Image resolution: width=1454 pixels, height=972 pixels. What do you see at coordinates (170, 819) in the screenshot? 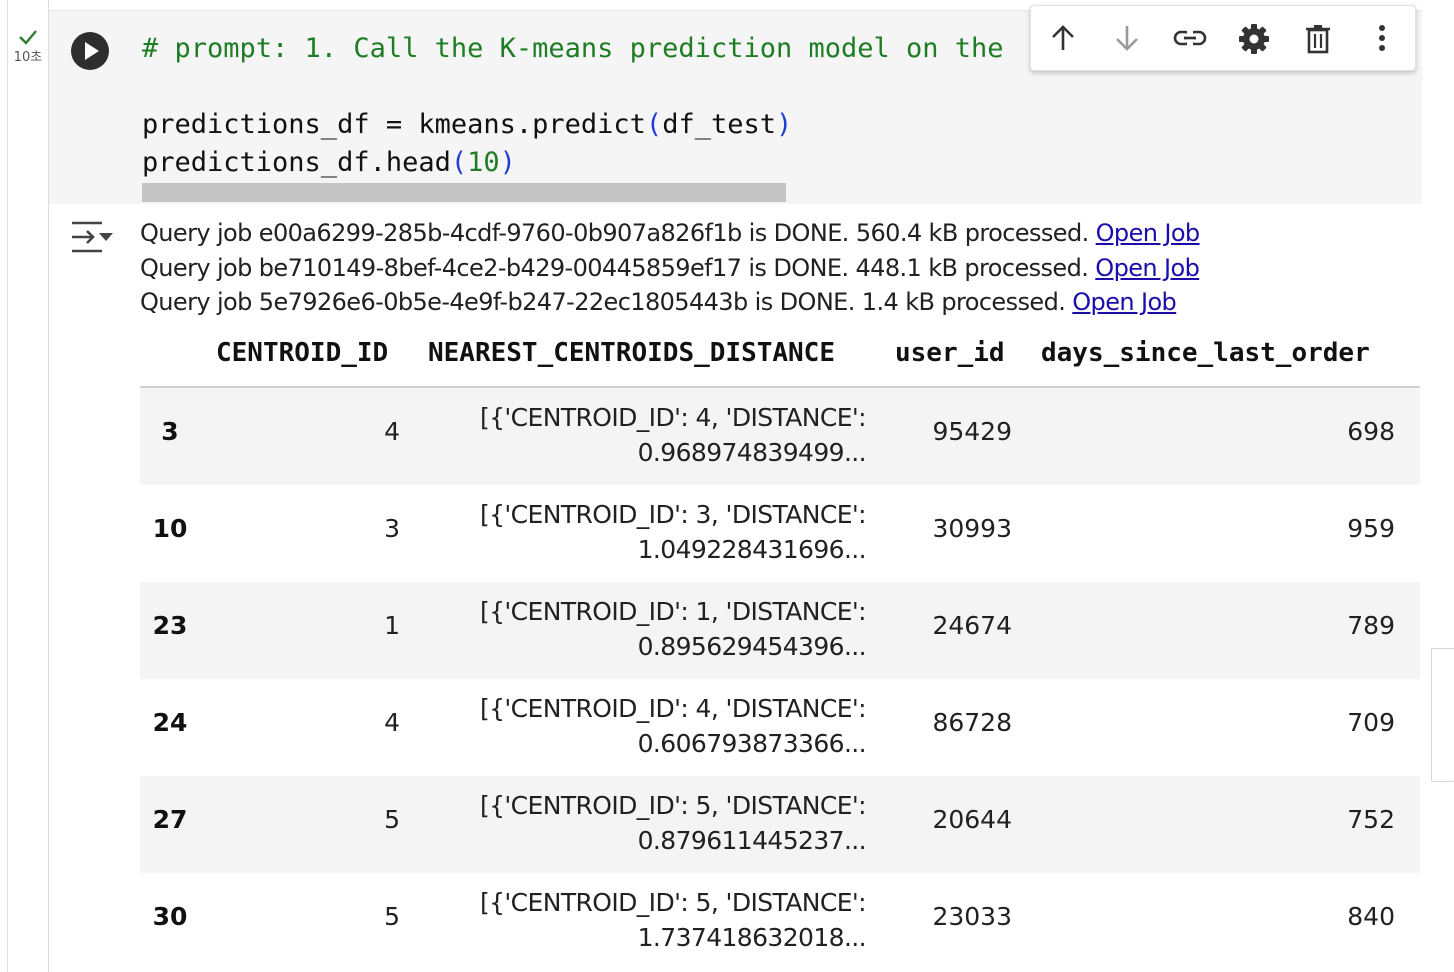
I see `row-index: 27` at bounding box center [170, 819].